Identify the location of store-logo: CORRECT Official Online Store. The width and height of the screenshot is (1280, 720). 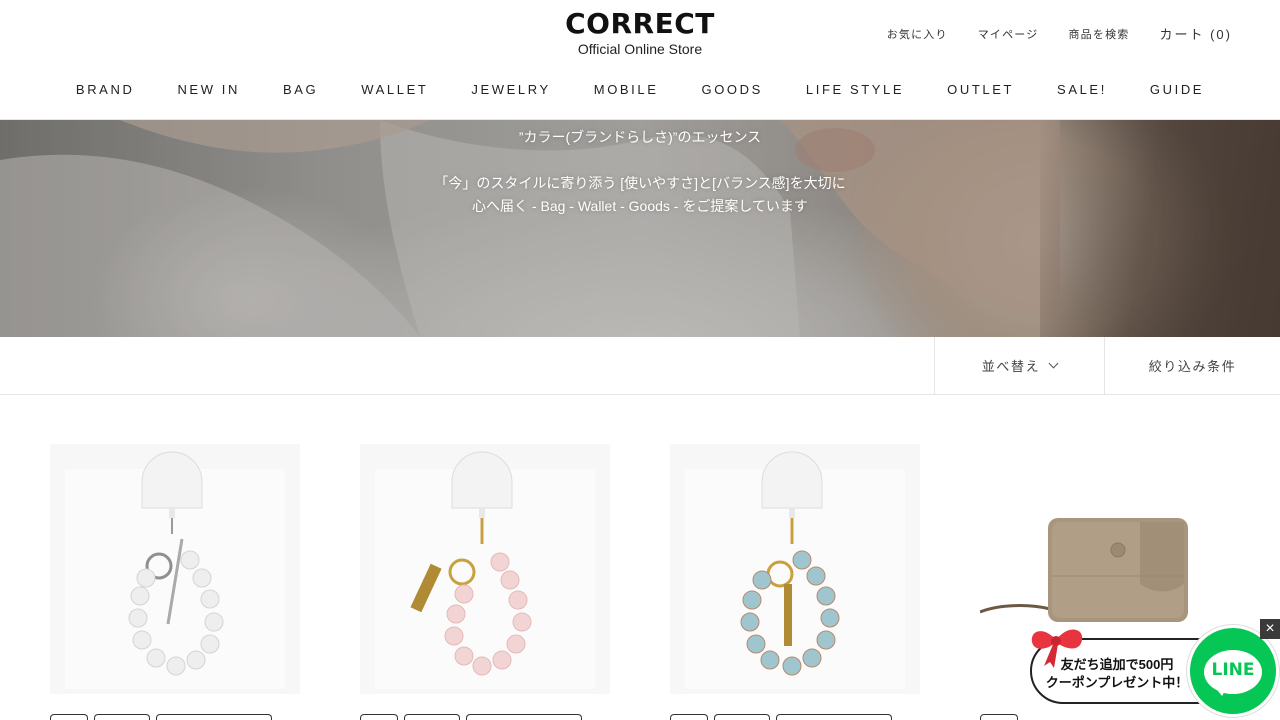
(640, 32).